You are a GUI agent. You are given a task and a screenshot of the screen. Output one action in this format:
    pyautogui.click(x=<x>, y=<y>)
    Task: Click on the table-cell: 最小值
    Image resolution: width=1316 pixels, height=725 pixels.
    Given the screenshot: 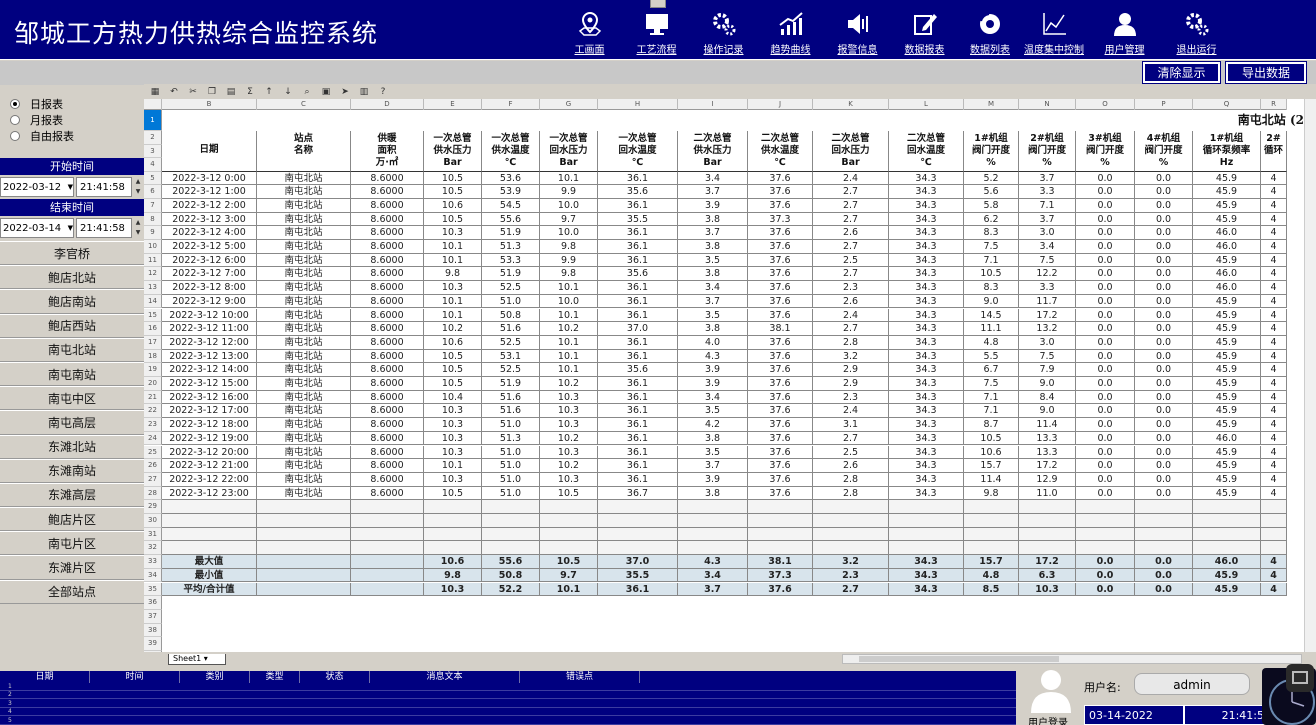 What is the action you would take?
    pyautogui.click(x=209, y=575)
    